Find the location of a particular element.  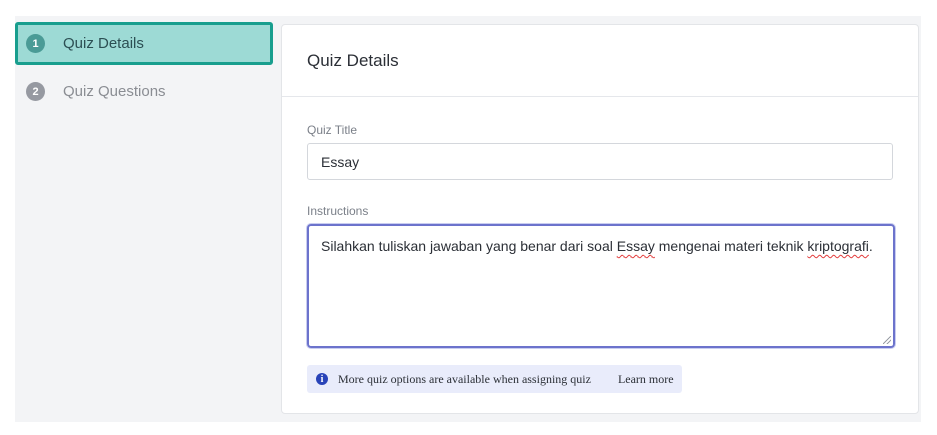

step-number-badge: 1 is located at coordinates (35, 43).